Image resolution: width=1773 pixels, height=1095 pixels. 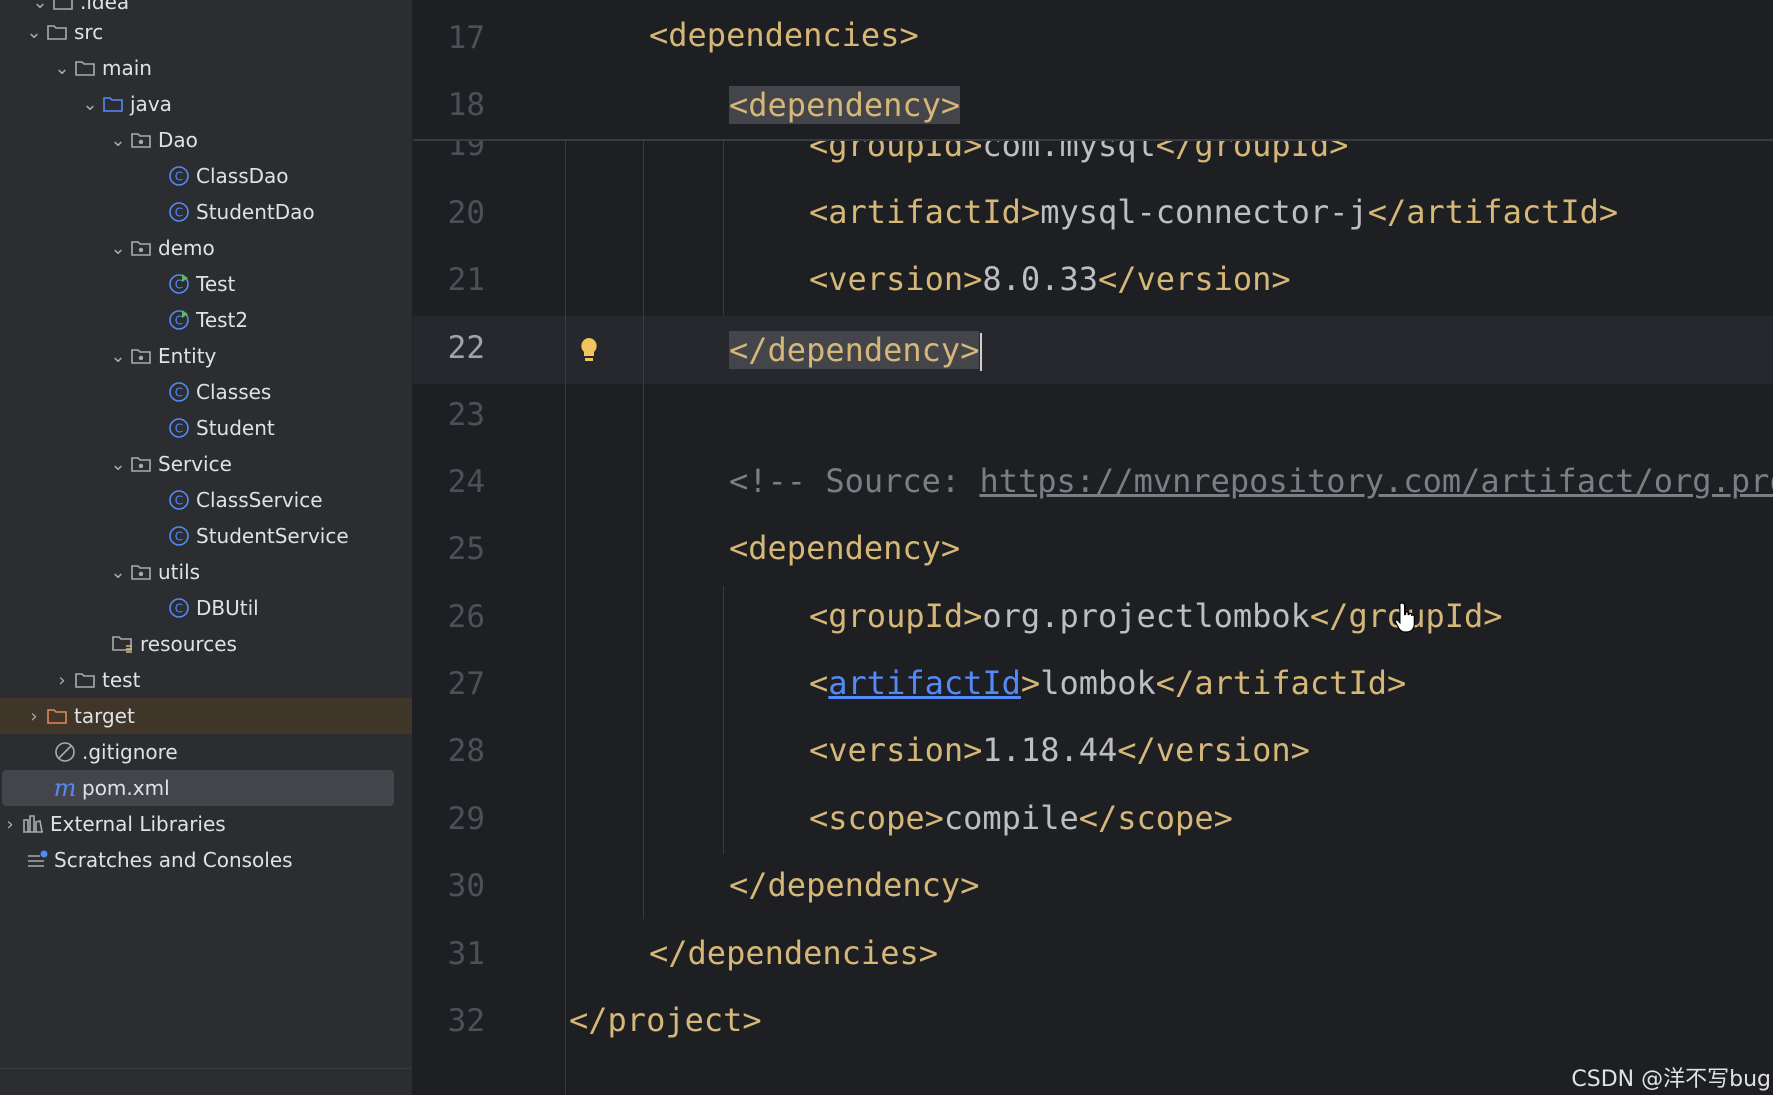 I want to click on xml-bracket: >, so click(x=1030, y=683).